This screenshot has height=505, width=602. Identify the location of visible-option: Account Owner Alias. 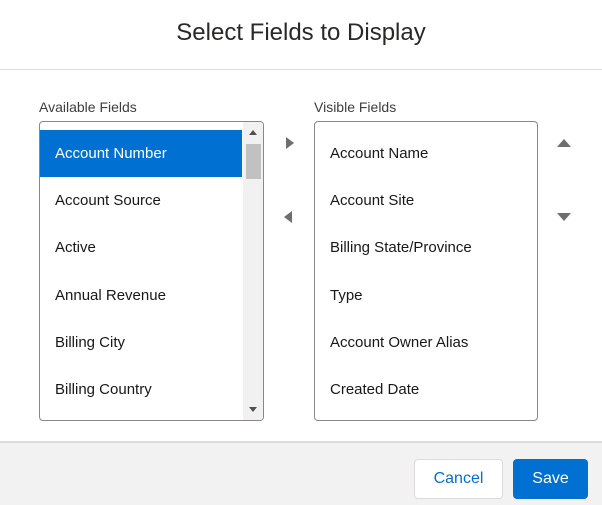
(426, 342).